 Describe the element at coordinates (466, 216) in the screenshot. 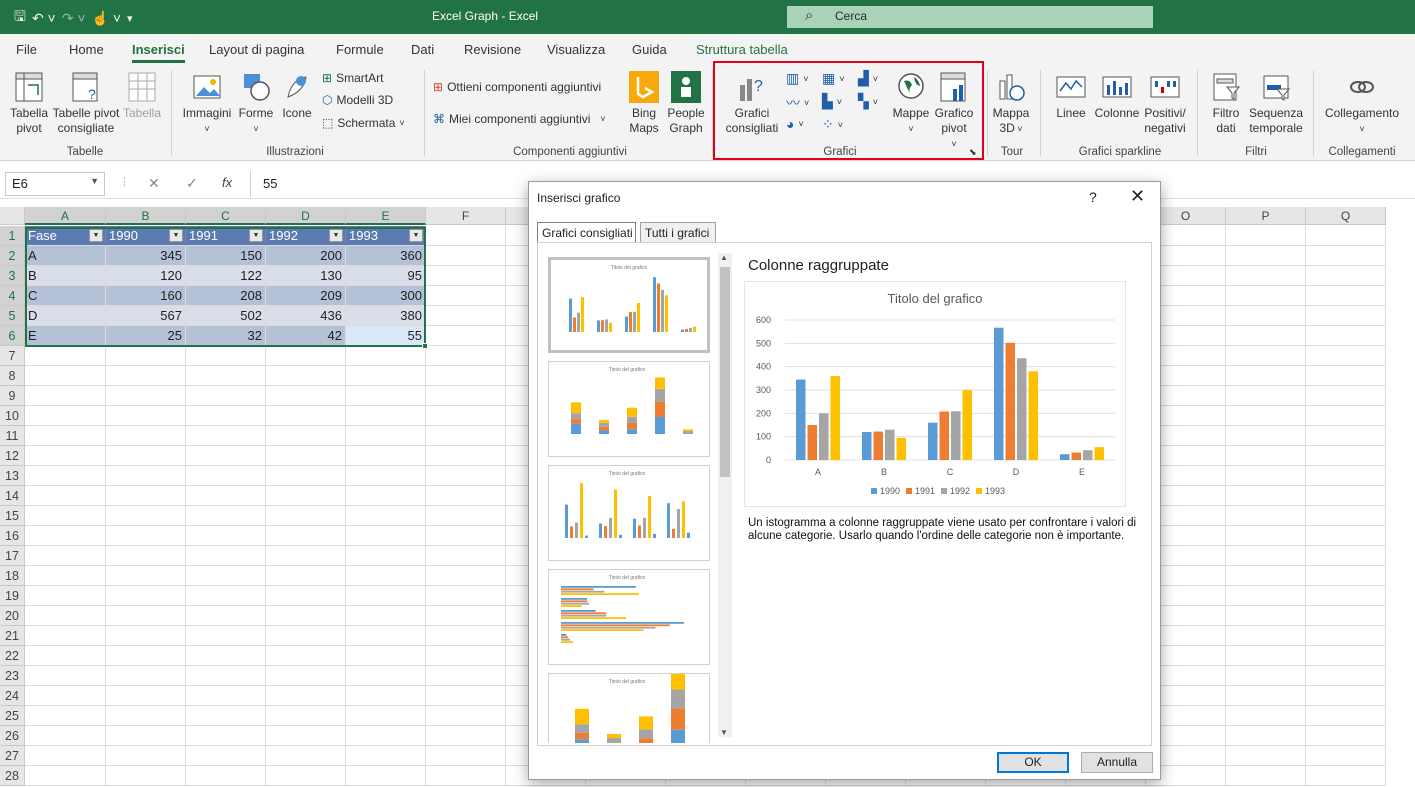

I see `column-header-f: F` at that location.